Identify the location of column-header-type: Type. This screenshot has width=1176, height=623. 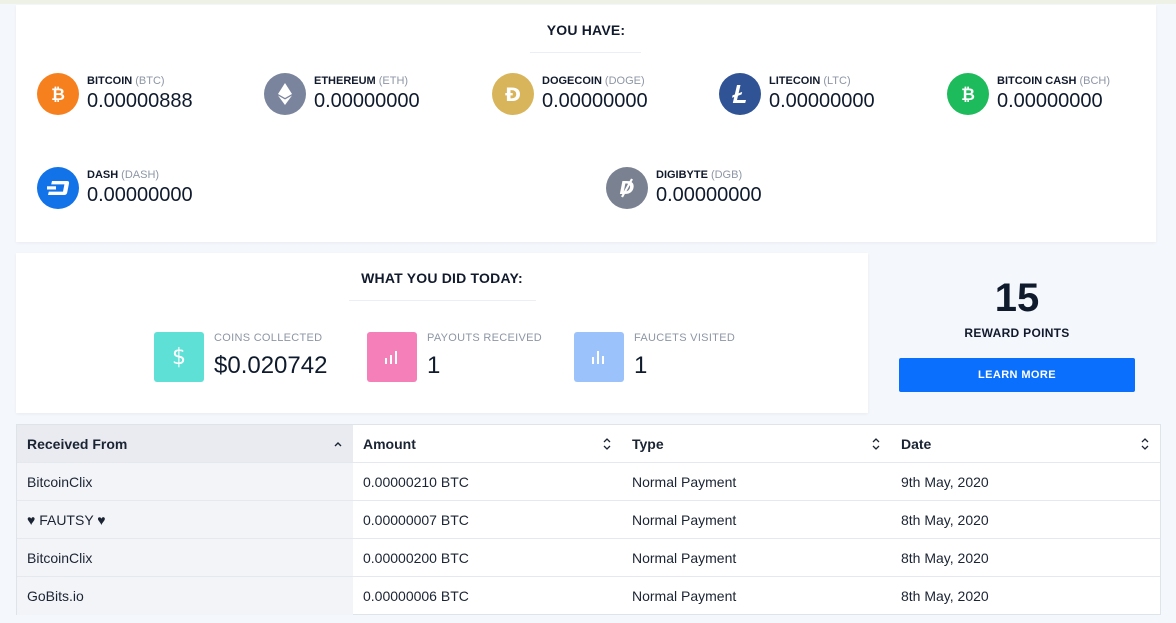
(756, 443).